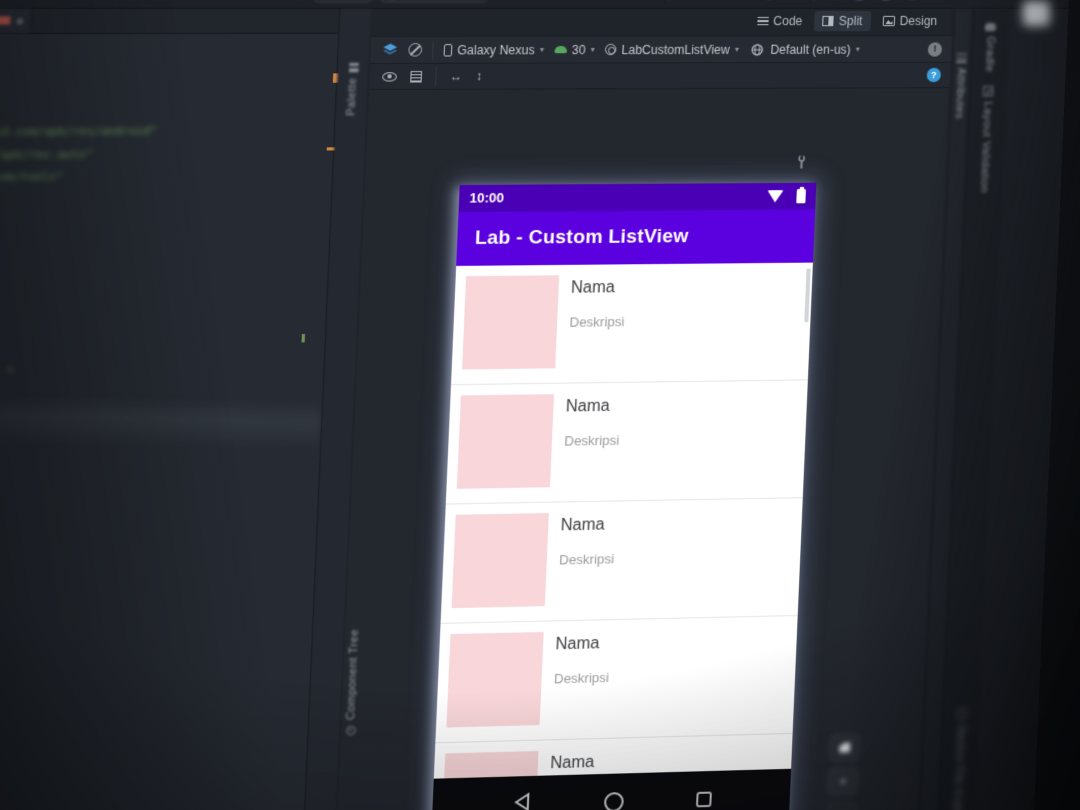  I want to click on app-title: Lab - Custom ListView, so click(582, 237).